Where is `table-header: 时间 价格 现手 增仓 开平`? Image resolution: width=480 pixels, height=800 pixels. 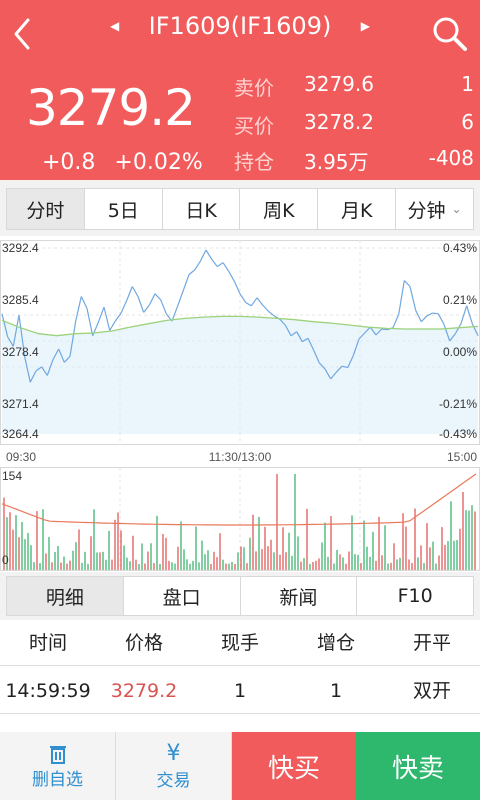 table-header: 时间 价格 现手 增仓 开平 is located at coordinates (240, 643).